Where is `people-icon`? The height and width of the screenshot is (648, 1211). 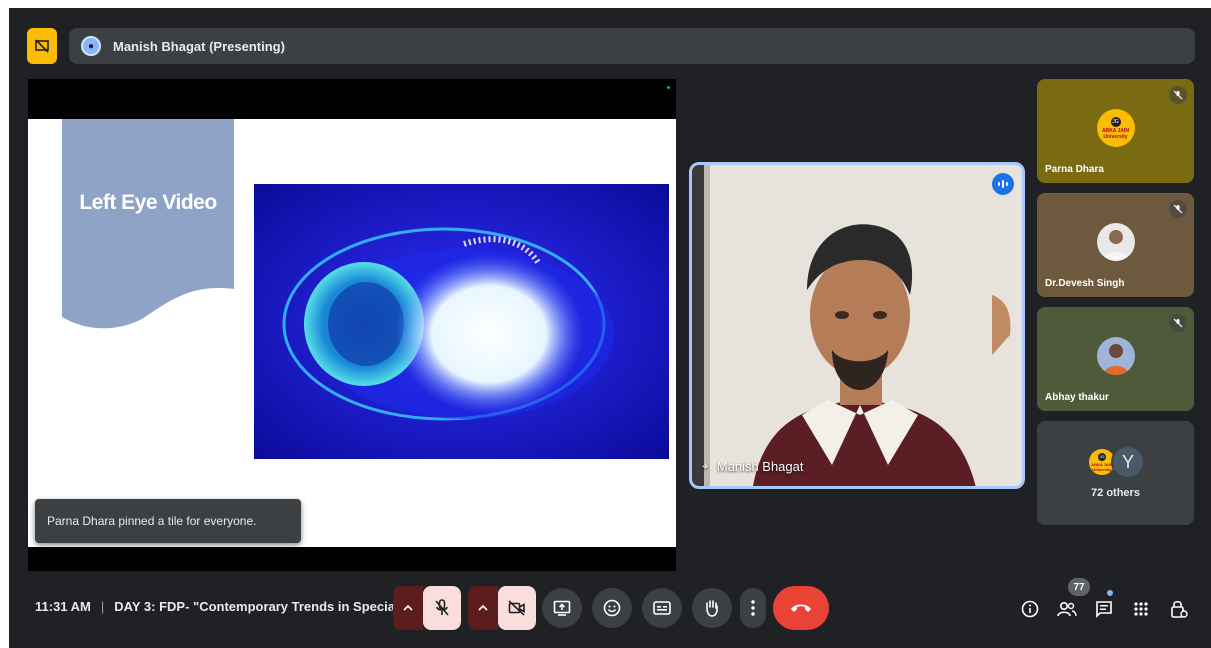
people-icon is located at coordinates (1067, 609).